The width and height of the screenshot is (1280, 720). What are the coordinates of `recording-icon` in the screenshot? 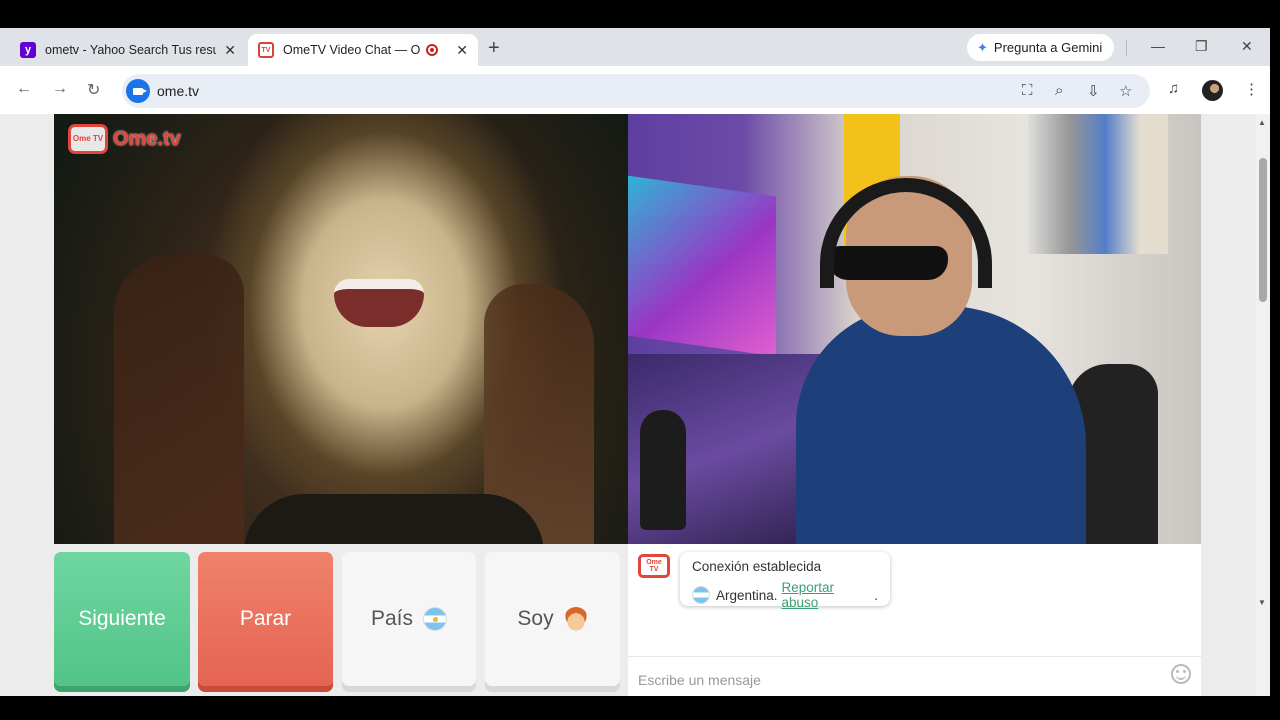 It's located at (432, 50).